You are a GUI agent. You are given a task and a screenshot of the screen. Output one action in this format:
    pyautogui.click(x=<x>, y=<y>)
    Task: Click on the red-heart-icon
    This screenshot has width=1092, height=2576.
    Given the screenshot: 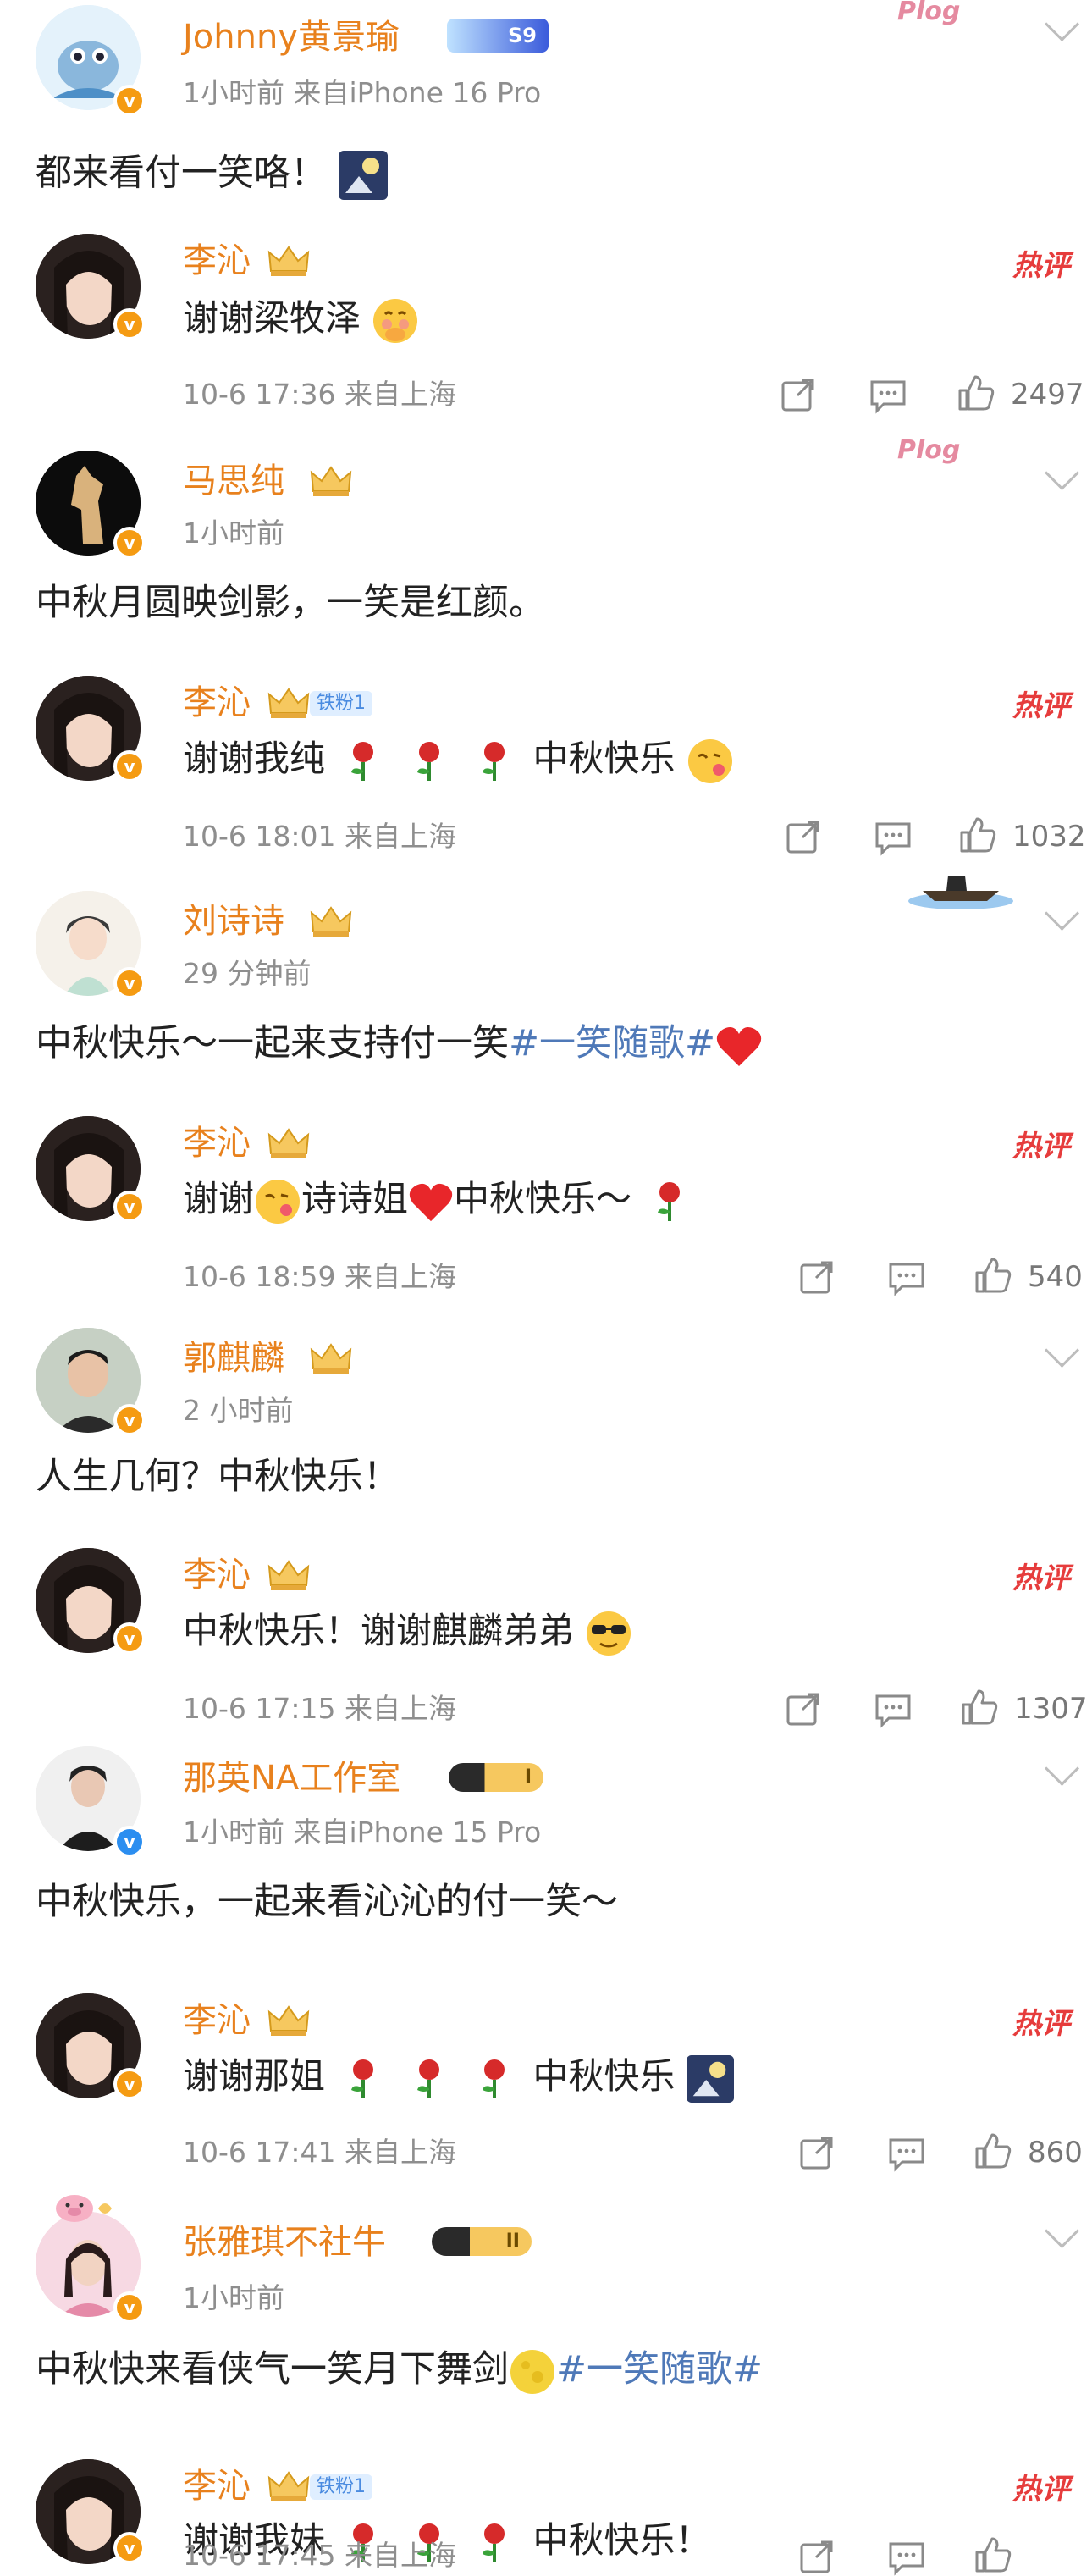 What is the action you would take?
    pyautogui.click(x=739, y=1046)
    